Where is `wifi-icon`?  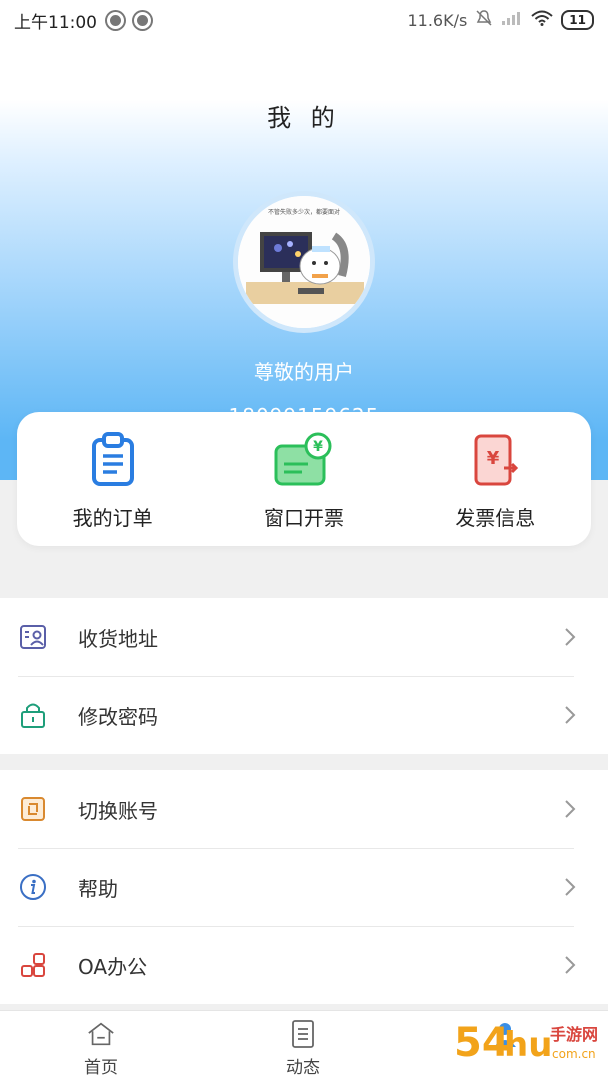
wifi-icon is located at coordinates (542, 20).